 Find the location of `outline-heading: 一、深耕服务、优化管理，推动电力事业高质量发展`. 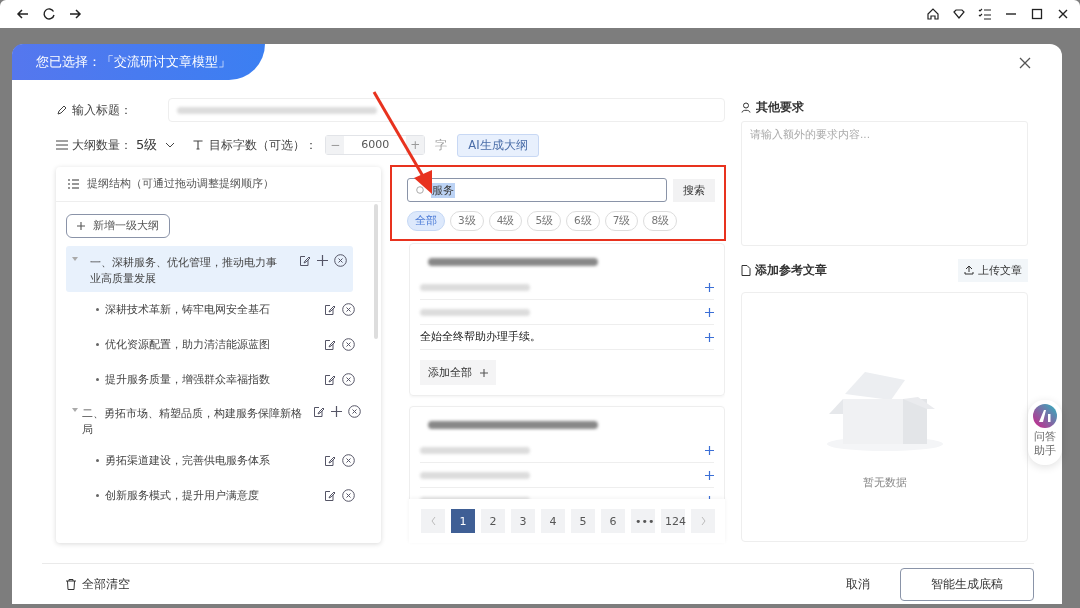

outline-heading: 一、深耕服务、优化管理，推动电力事业高质量发展 is located at coordinates (184, 270).